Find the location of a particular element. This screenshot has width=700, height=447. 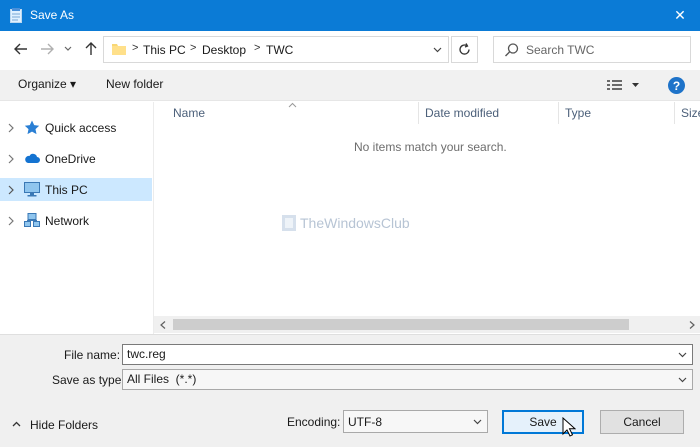

window-title: Save As is located at coordinates (52, 15).